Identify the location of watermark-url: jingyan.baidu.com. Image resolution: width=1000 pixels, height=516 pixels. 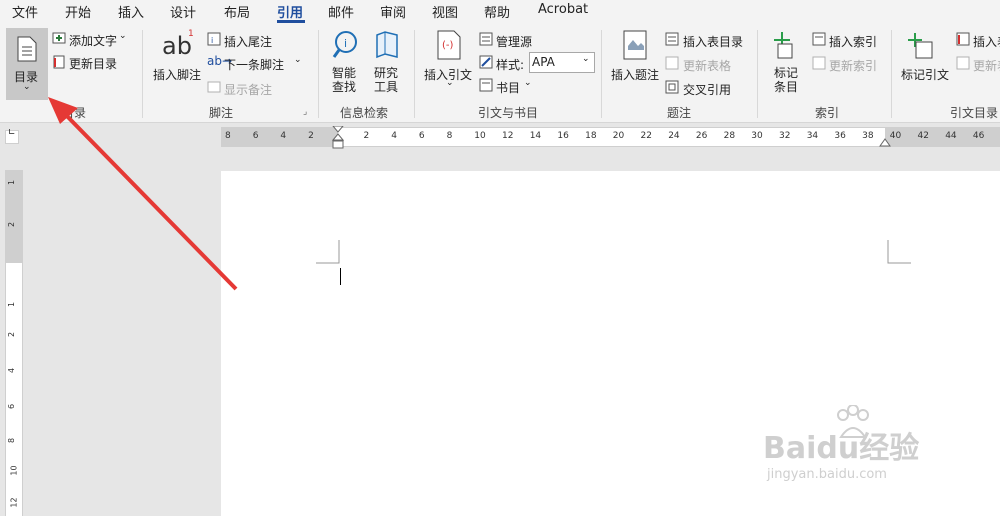
(827, 474).